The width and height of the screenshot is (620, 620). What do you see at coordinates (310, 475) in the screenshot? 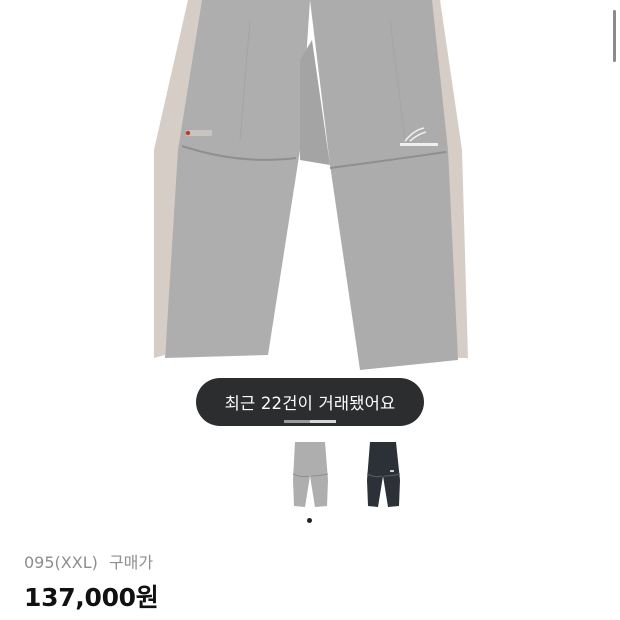
I see `thumbnail-grey-pants` at bounding box center [310, 475].